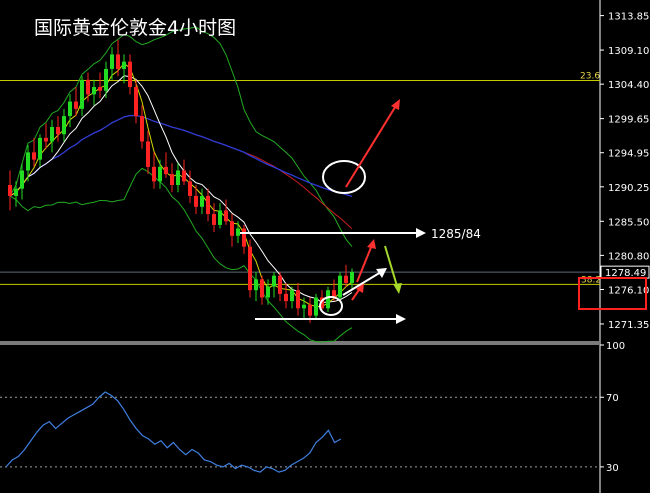 The image size is (650, 493). I want to click on target-label: 1285/84, so click(456, 234).